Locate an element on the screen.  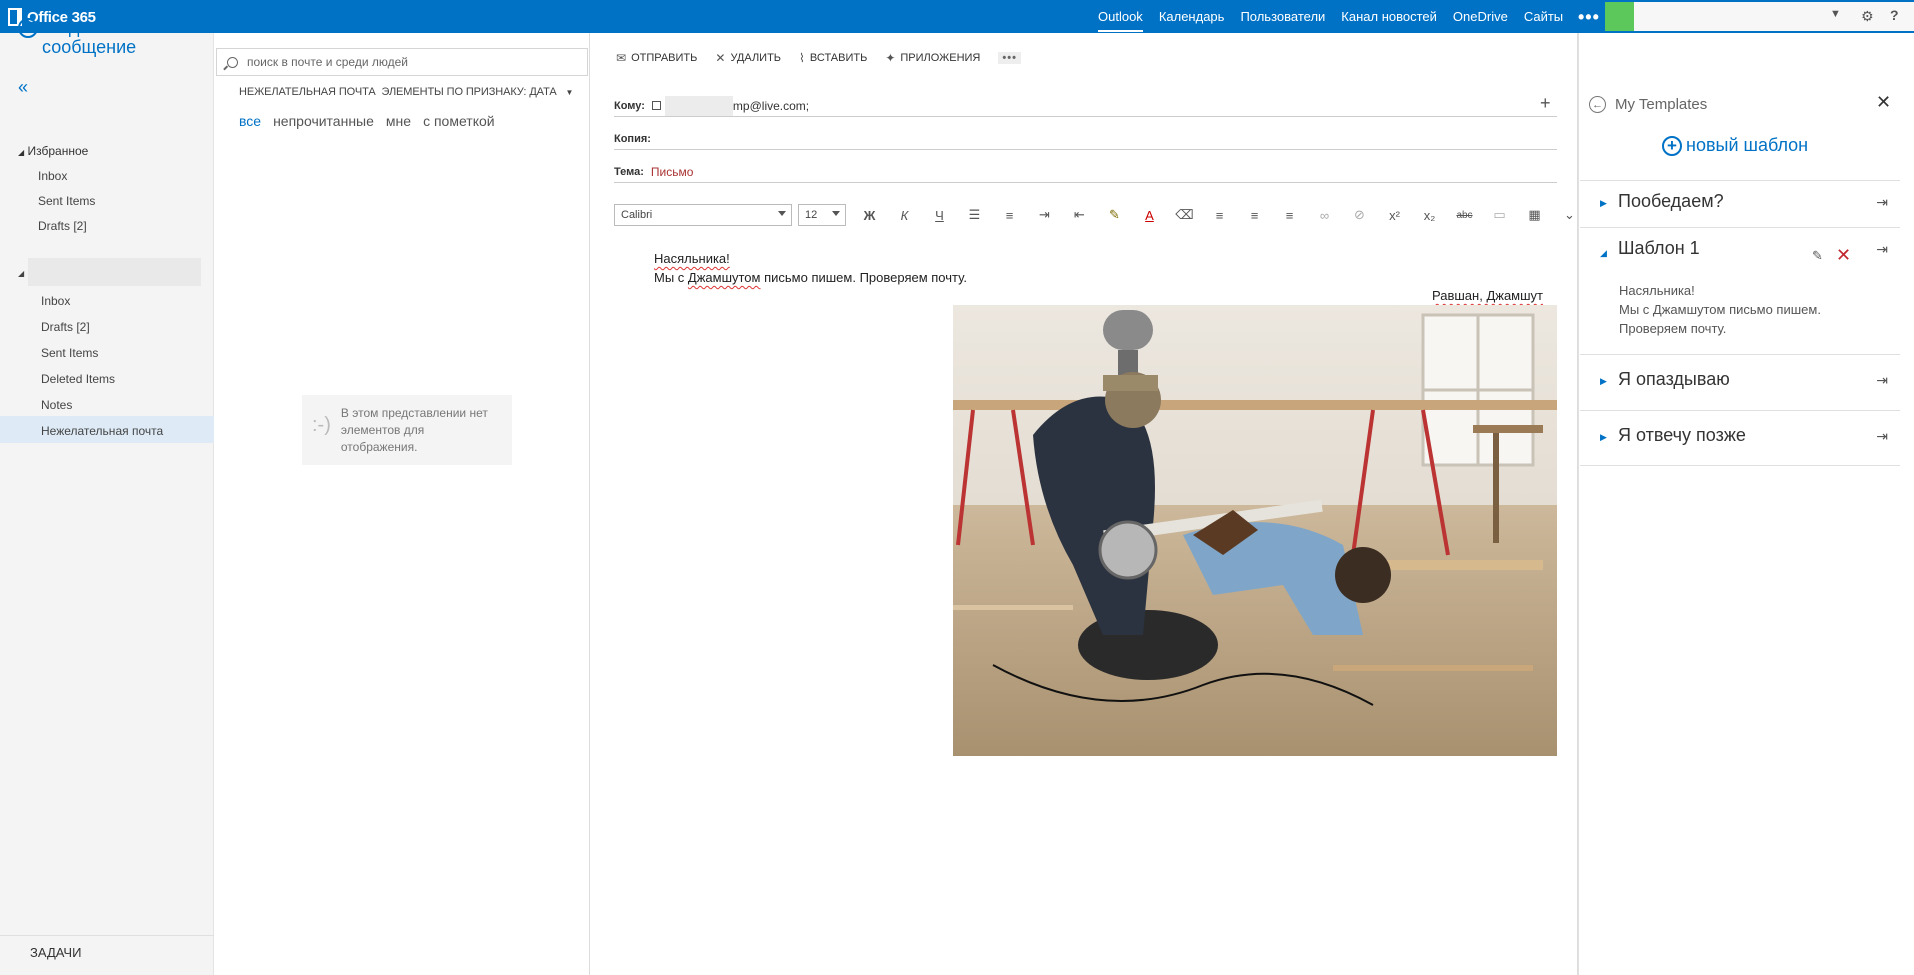
outdent-icon: ⇤ is located at coordinates (1079, 215).